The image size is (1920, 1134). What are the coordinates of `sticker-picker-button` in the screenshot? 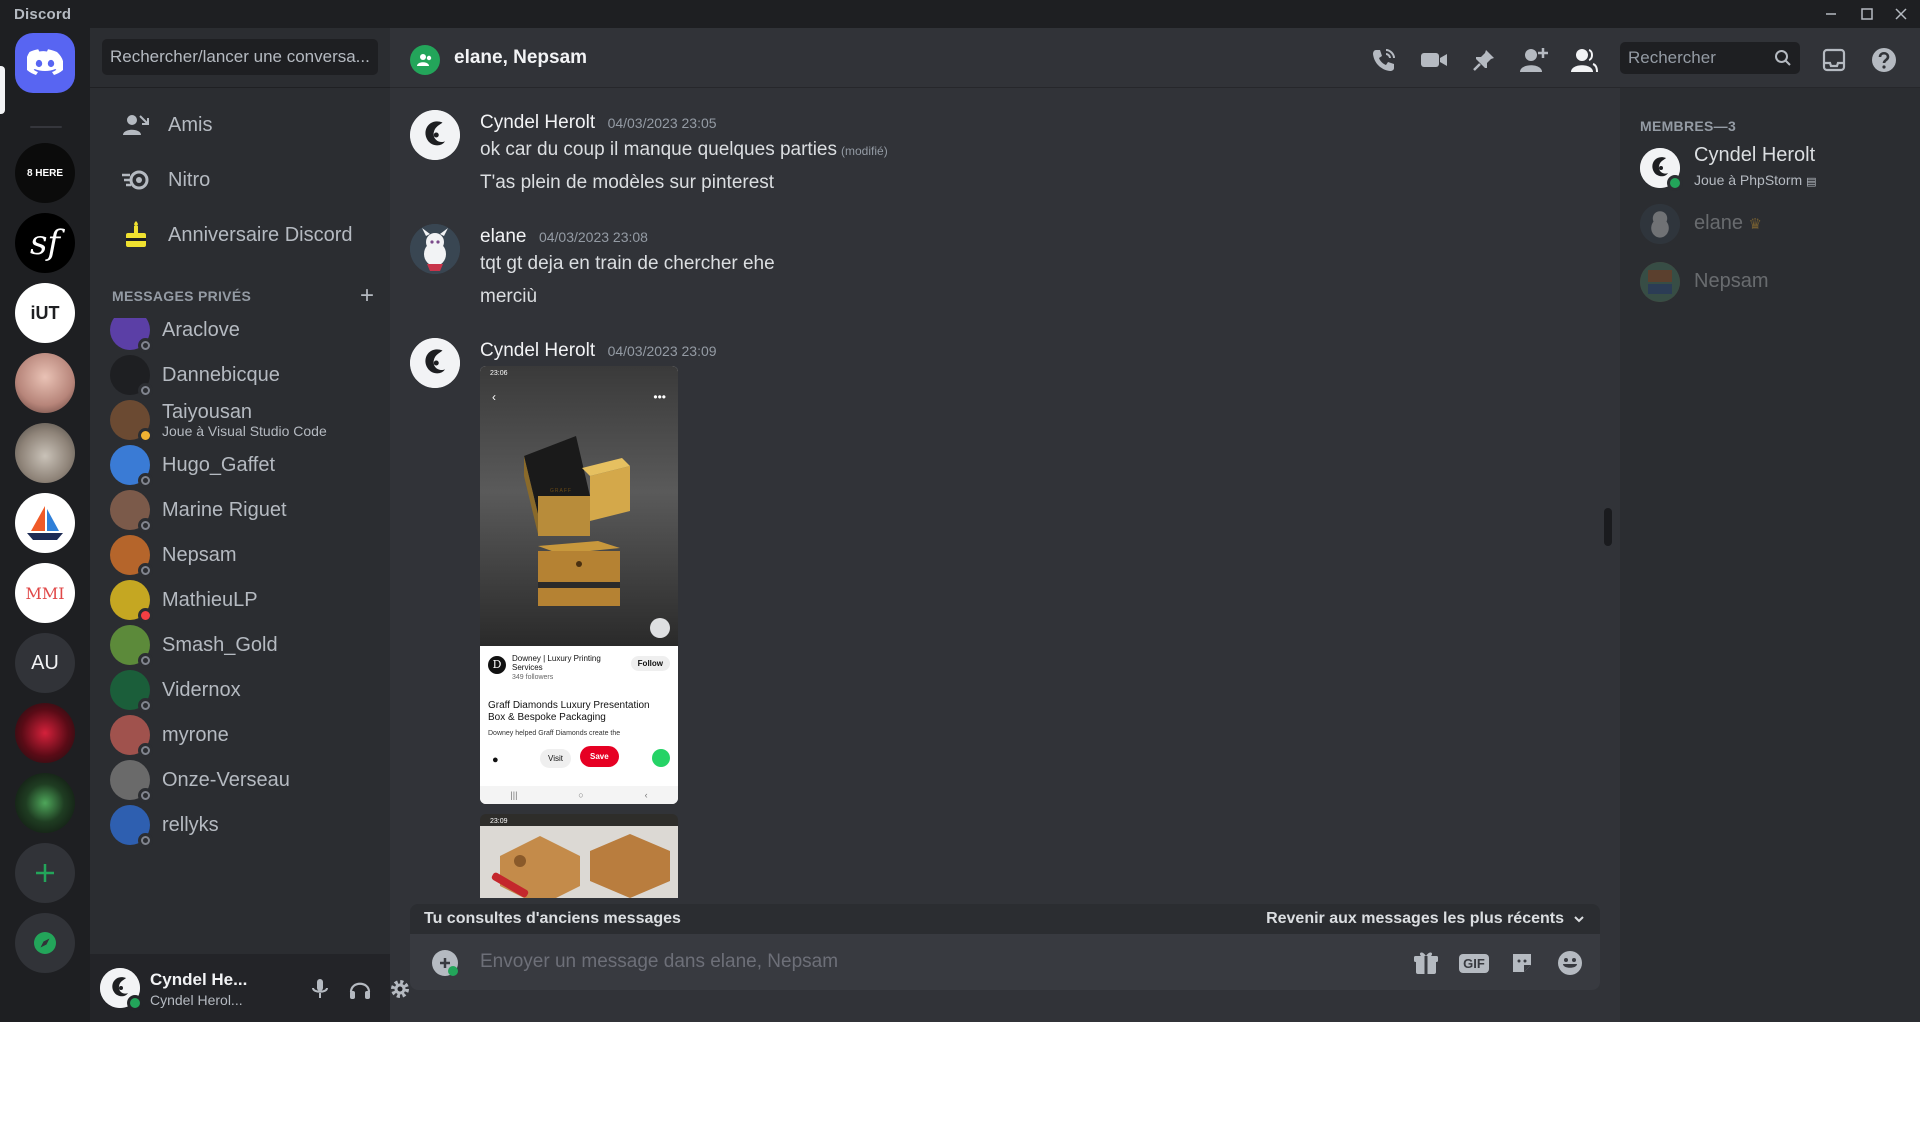 It's located at (1522, 963).